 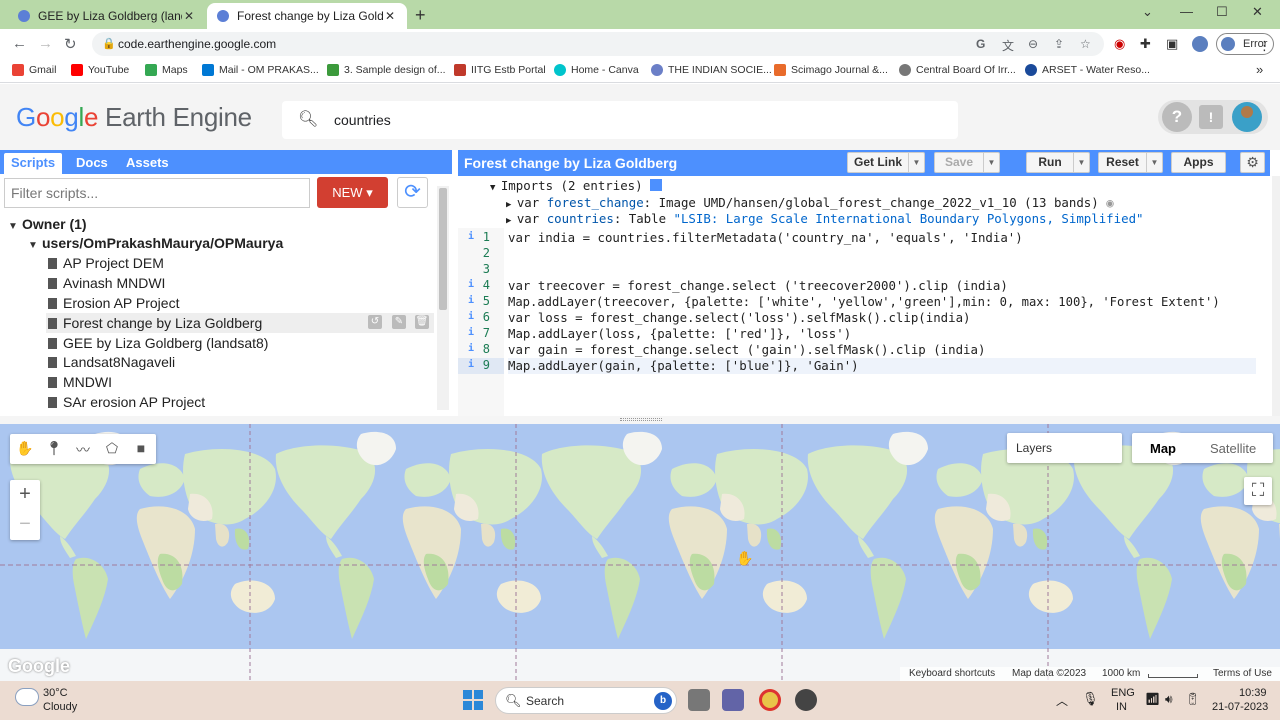 I want to click on panel-splitter, so click(x=640, y=420).